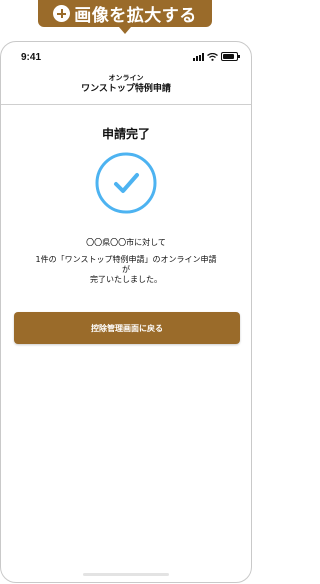  I want to click on status-time: 9:41, so click(31, 57).